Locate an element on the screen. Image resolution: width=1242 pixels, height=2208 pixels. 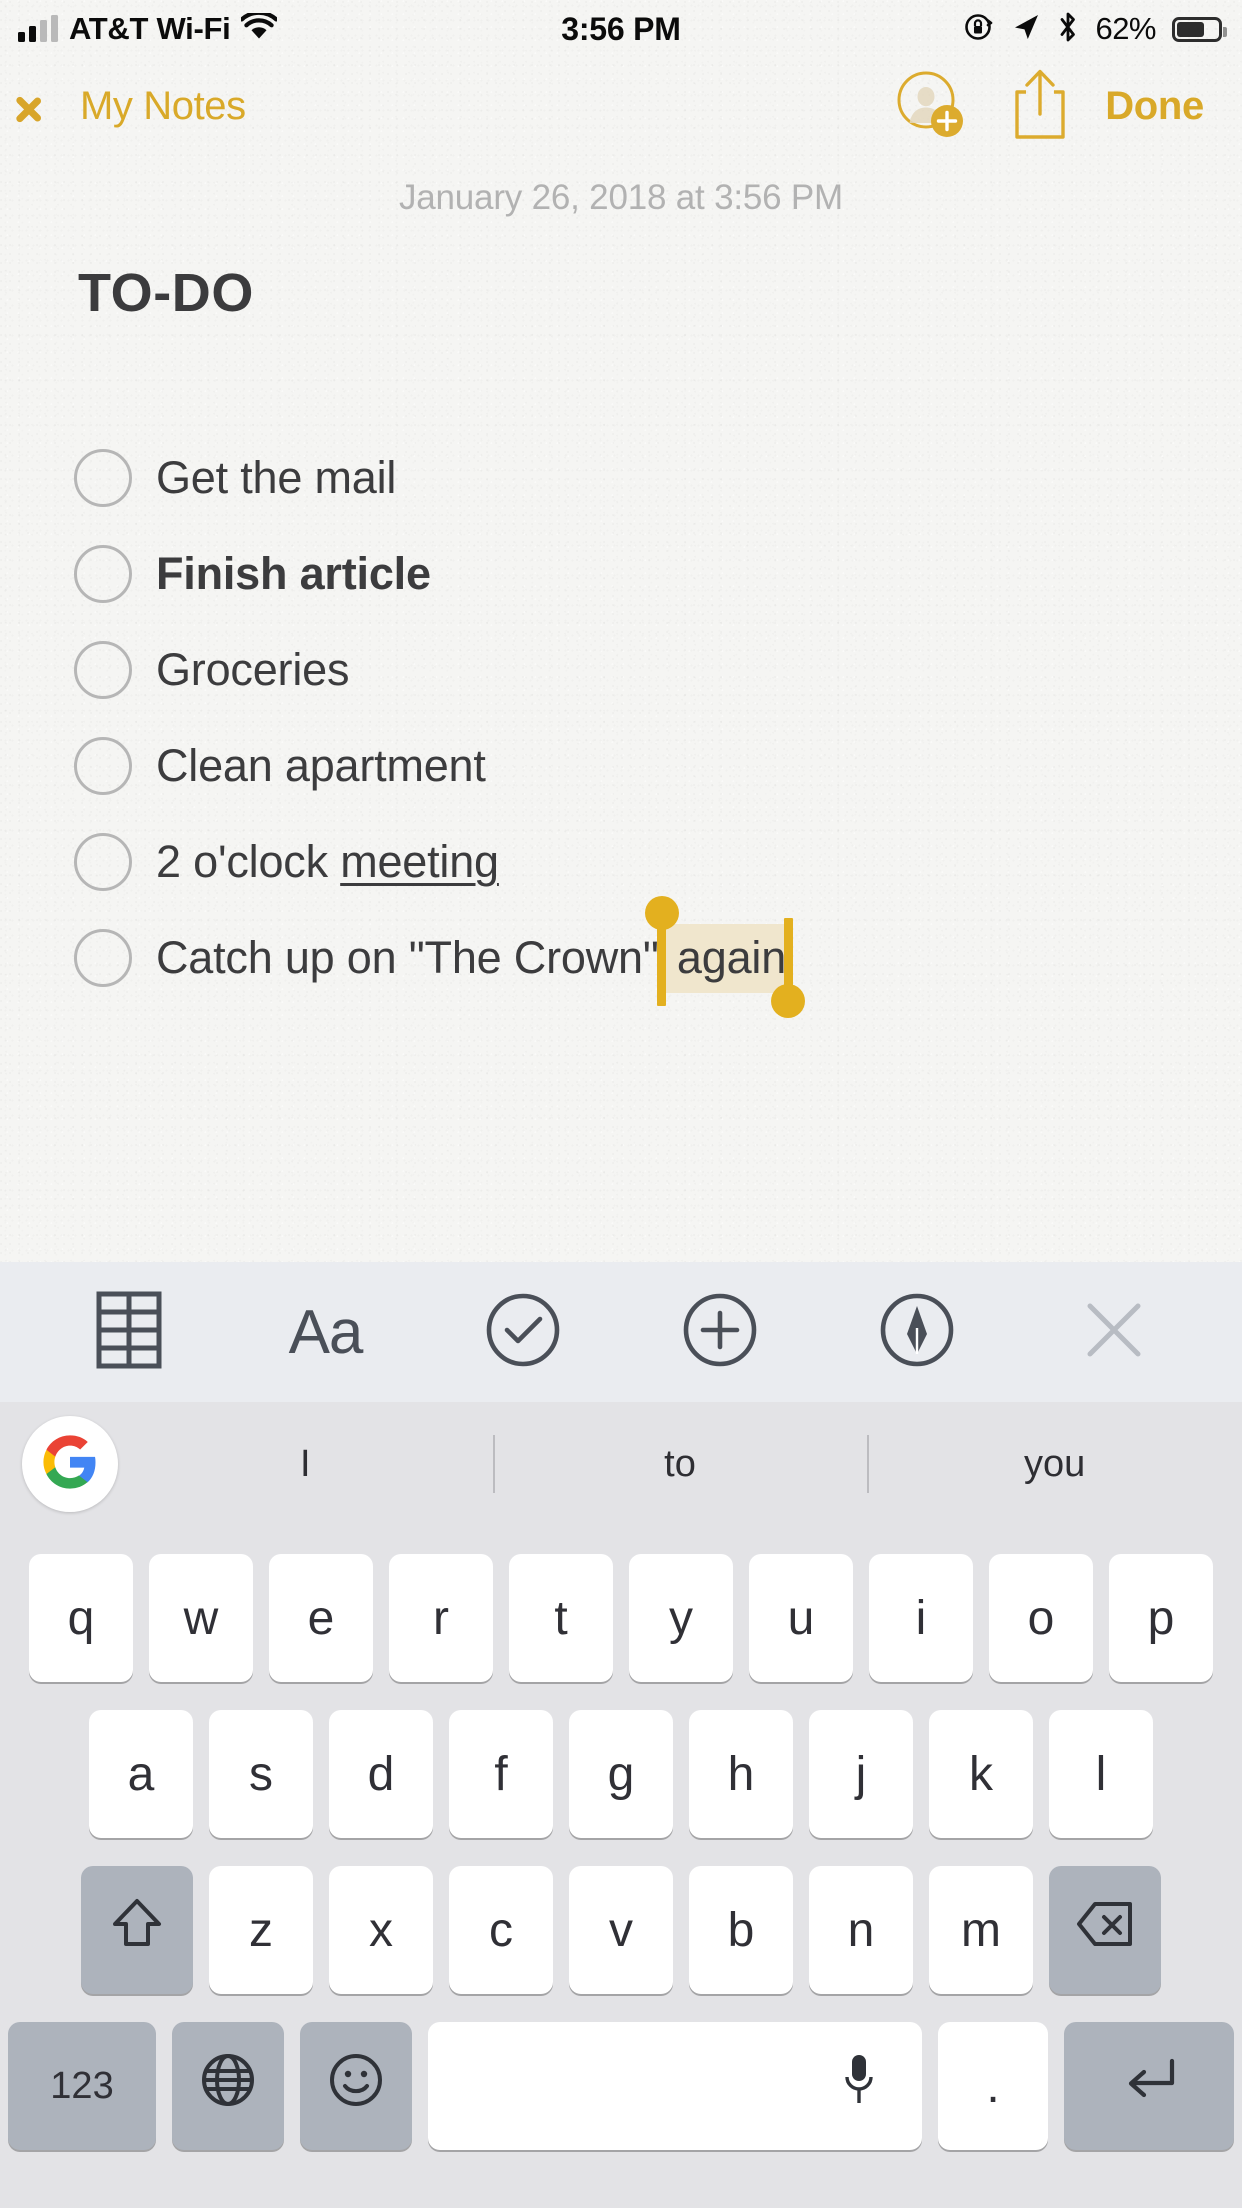
microphone-icon is located at coordinates (859, 2086).